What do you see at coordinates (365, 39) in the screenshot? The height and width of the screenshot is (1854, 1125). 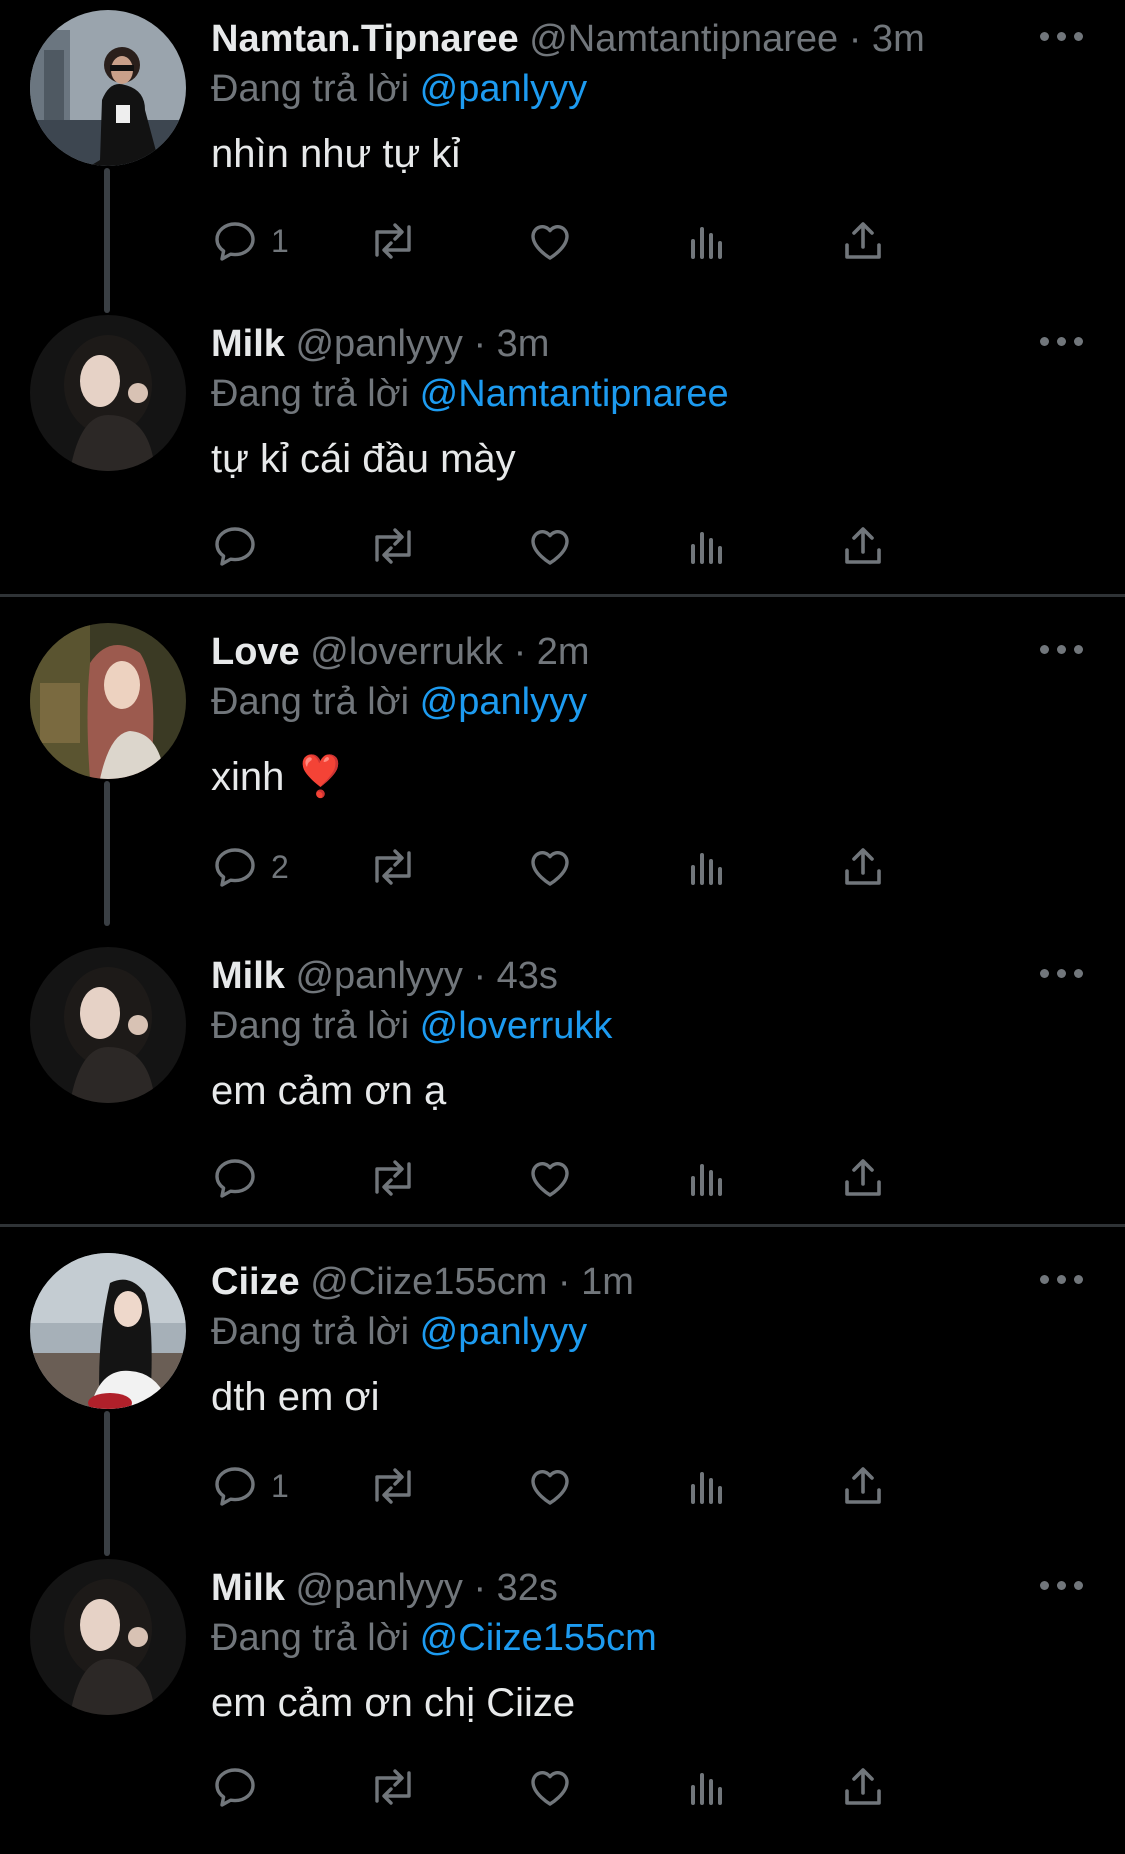 I see `display-name: Namtan.Tipnaree` at bounding box center [365, 39].